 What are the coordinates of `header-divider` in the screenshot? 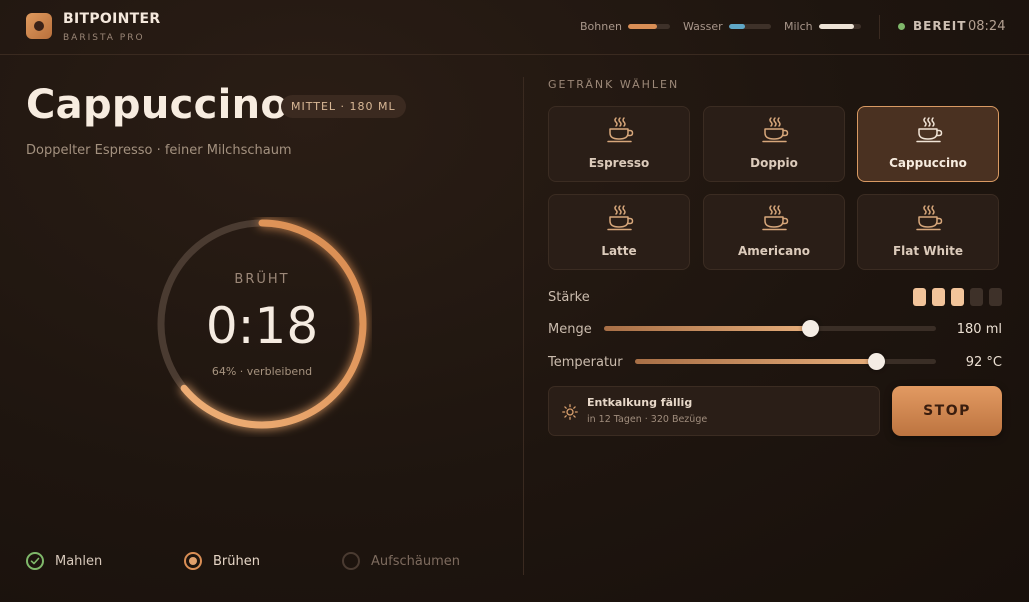 It's located at (879, 27).